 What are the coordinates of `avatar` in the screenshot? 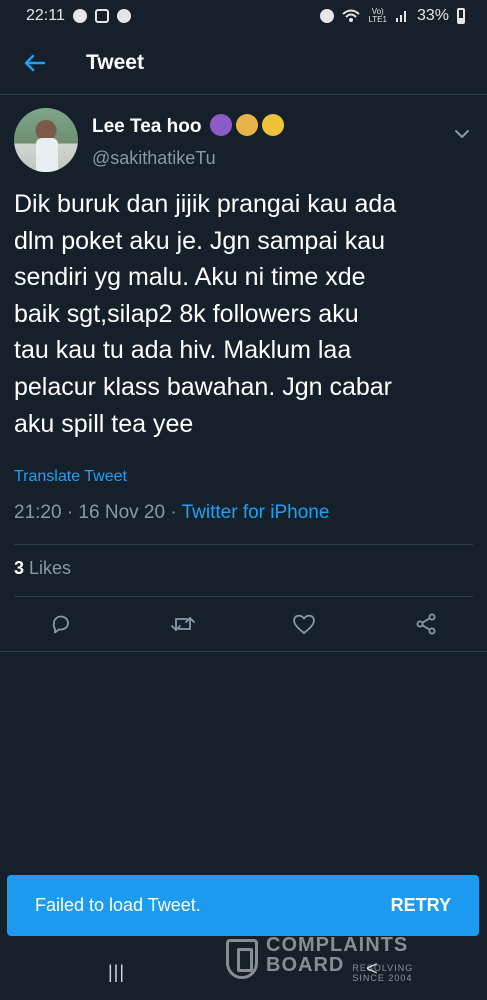 It's located at (46, 140).